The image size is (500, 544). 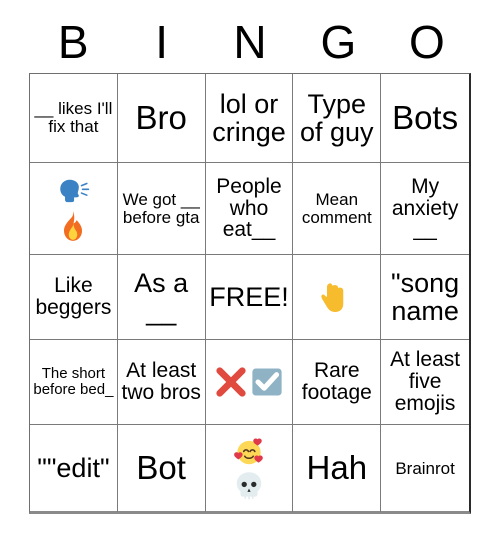 I want to click on bingo-cell-n4, so click(x=249, y=382).